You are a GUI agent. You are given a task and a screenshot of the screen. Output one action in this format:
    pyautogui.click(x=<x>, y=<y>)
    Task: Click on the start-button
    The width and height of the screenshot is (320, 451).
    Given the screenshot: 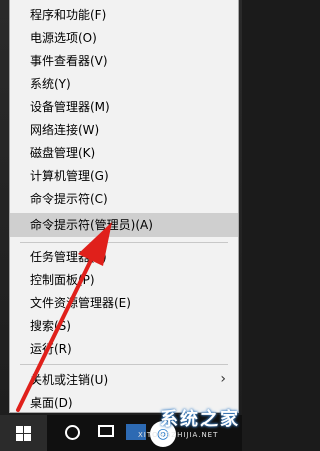 What is the action you would take?
    pyautogui.click(x=23, y=433)
    